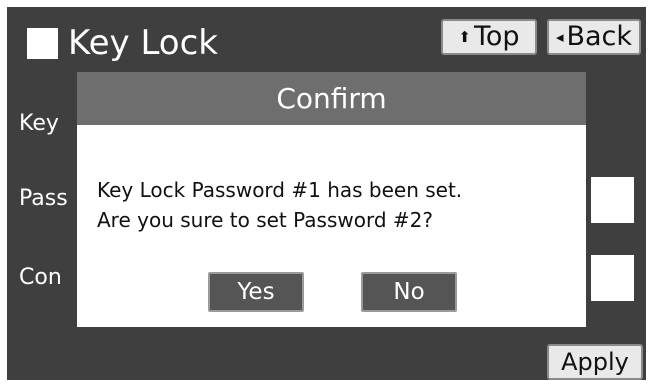 This screenshot has height=390, width=659. I want to click on back-button-label: Back, so click(599, 36).